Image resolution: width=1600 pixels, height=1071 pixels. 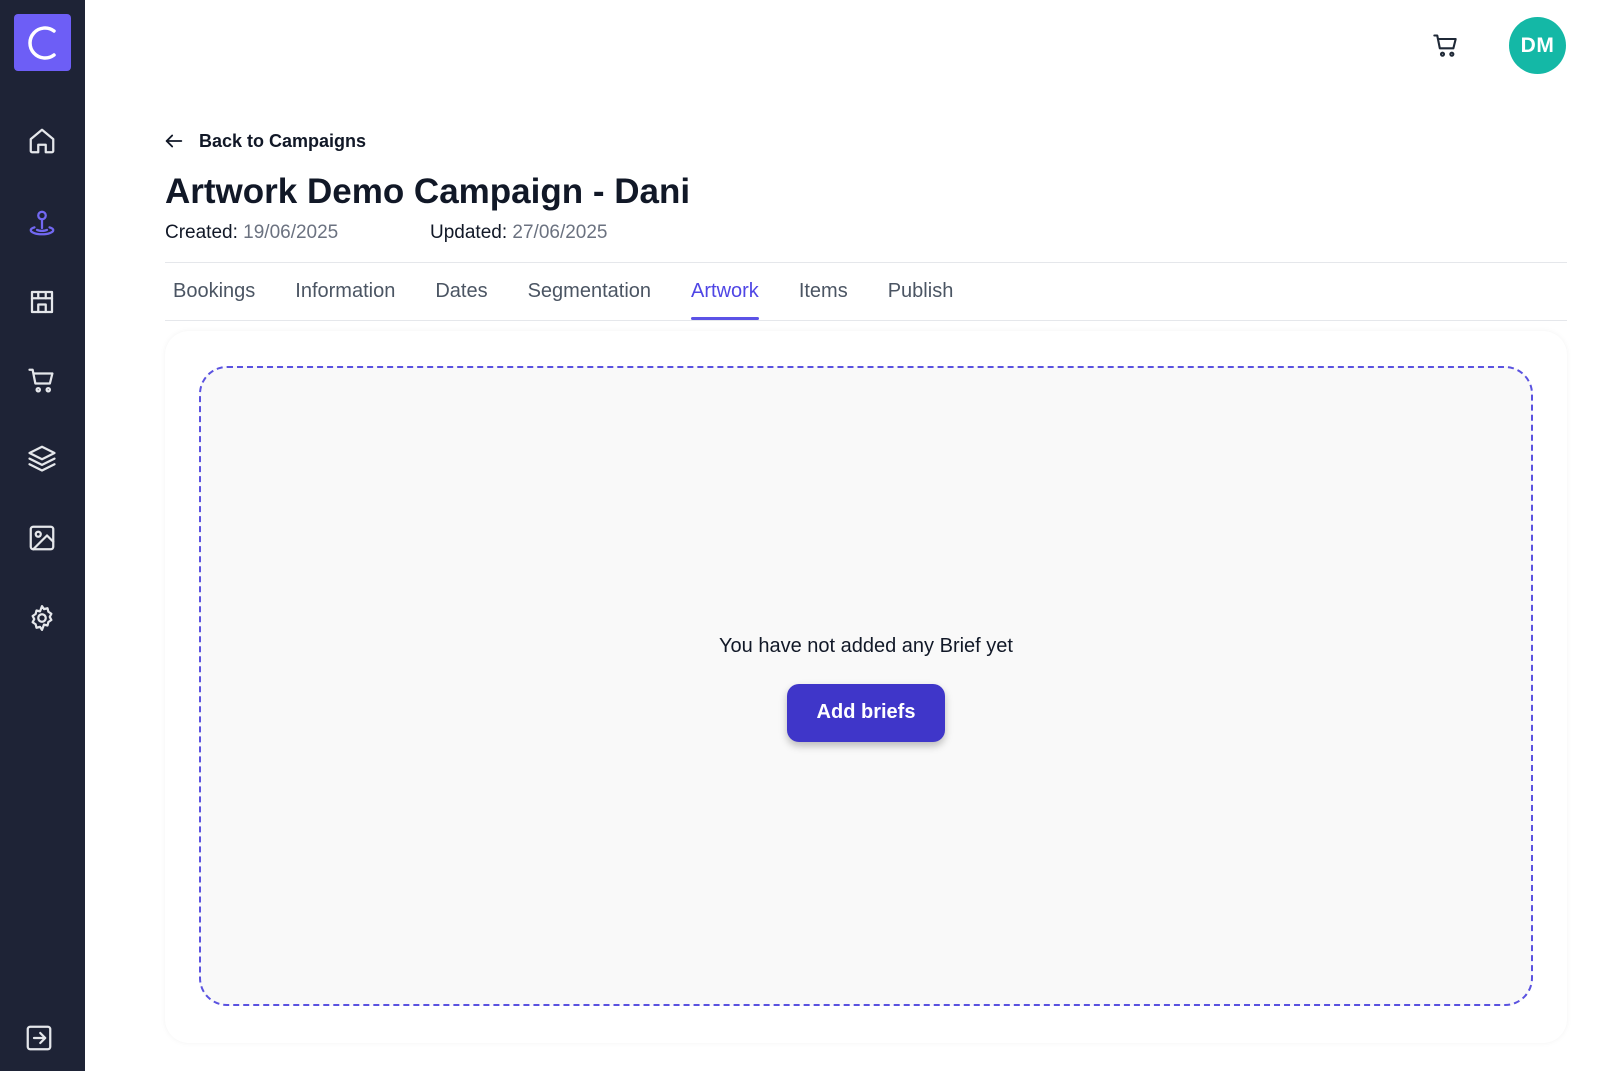 What do you see at coordinates (461, 291) in the screenshot?
I see `tab-dates: Dates` at bounding box center [461, 291].